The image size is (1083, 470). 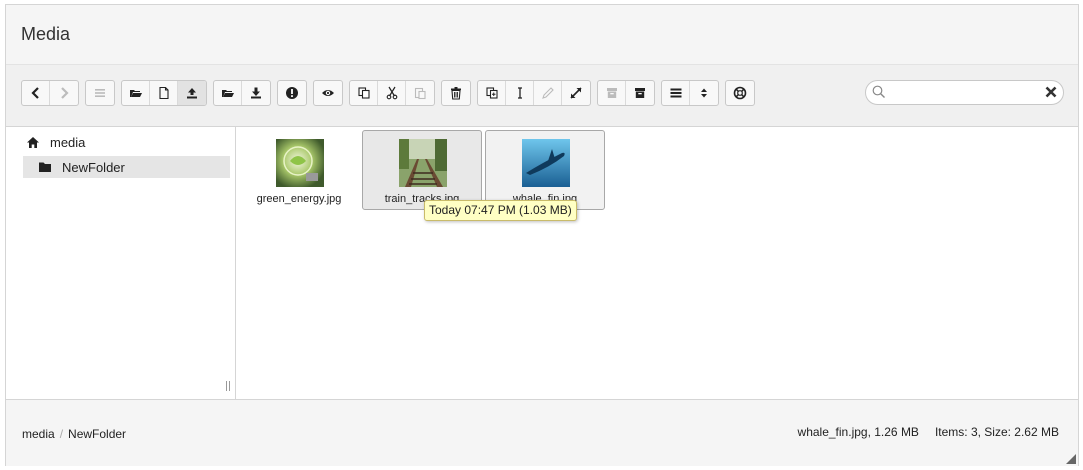 I want to click on copy-button, so click(x=364, y=93).